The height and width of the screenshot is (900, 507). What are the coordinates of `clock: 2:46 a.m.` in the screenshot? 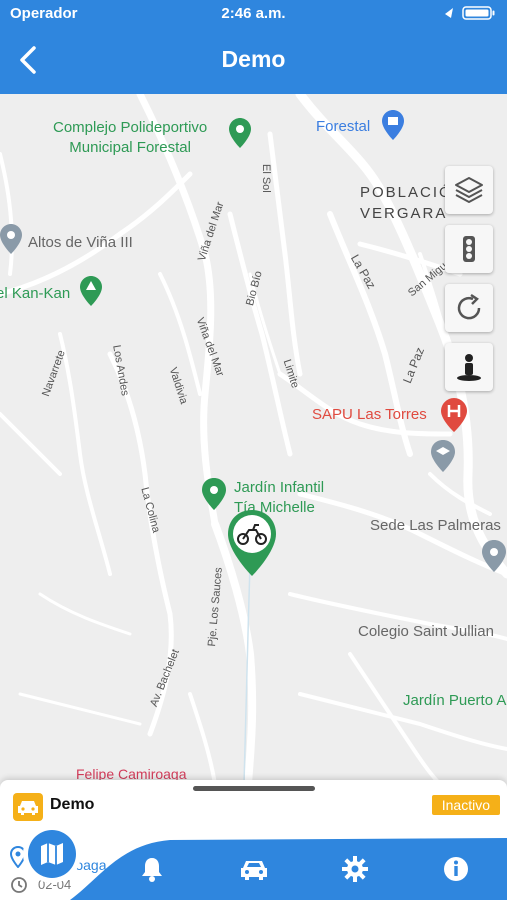 It's located at (253, 13).